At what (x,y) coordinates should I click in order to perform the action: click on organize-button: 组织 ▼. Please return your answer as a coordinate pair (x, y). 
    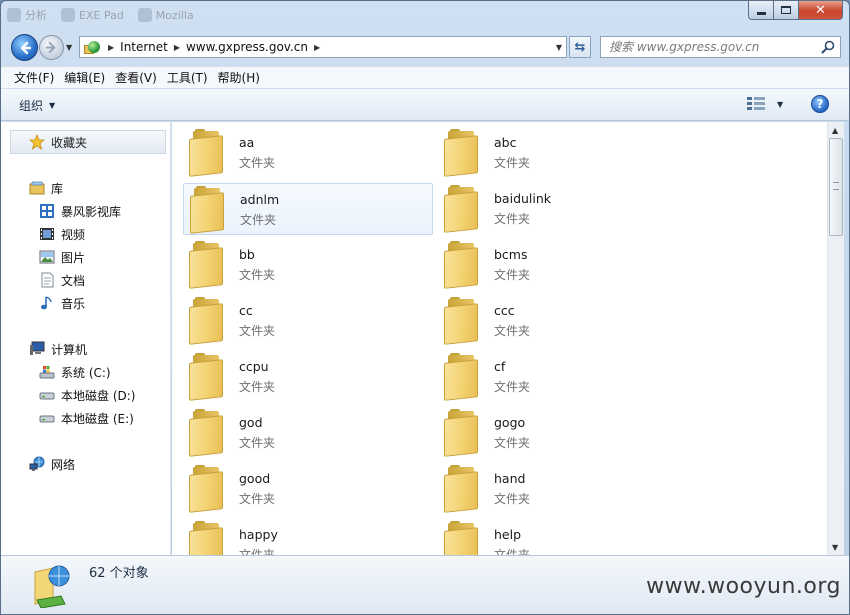
    Looking at the image, I should click on (37, 105).